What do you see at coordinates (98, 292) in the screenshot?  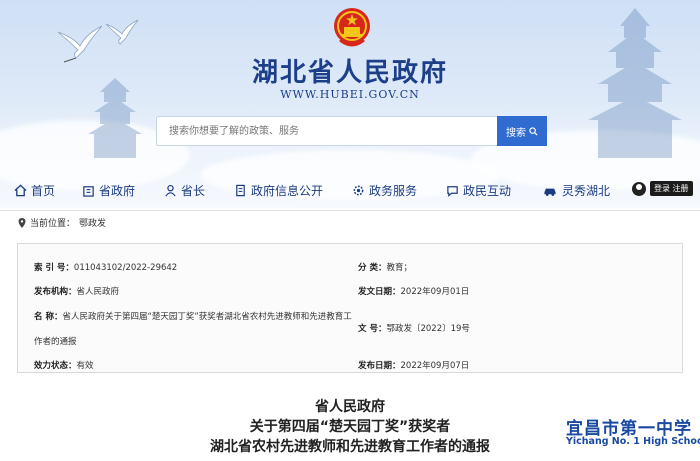 I see `info-value: 省人民政府` at bounding box center [98, 292].